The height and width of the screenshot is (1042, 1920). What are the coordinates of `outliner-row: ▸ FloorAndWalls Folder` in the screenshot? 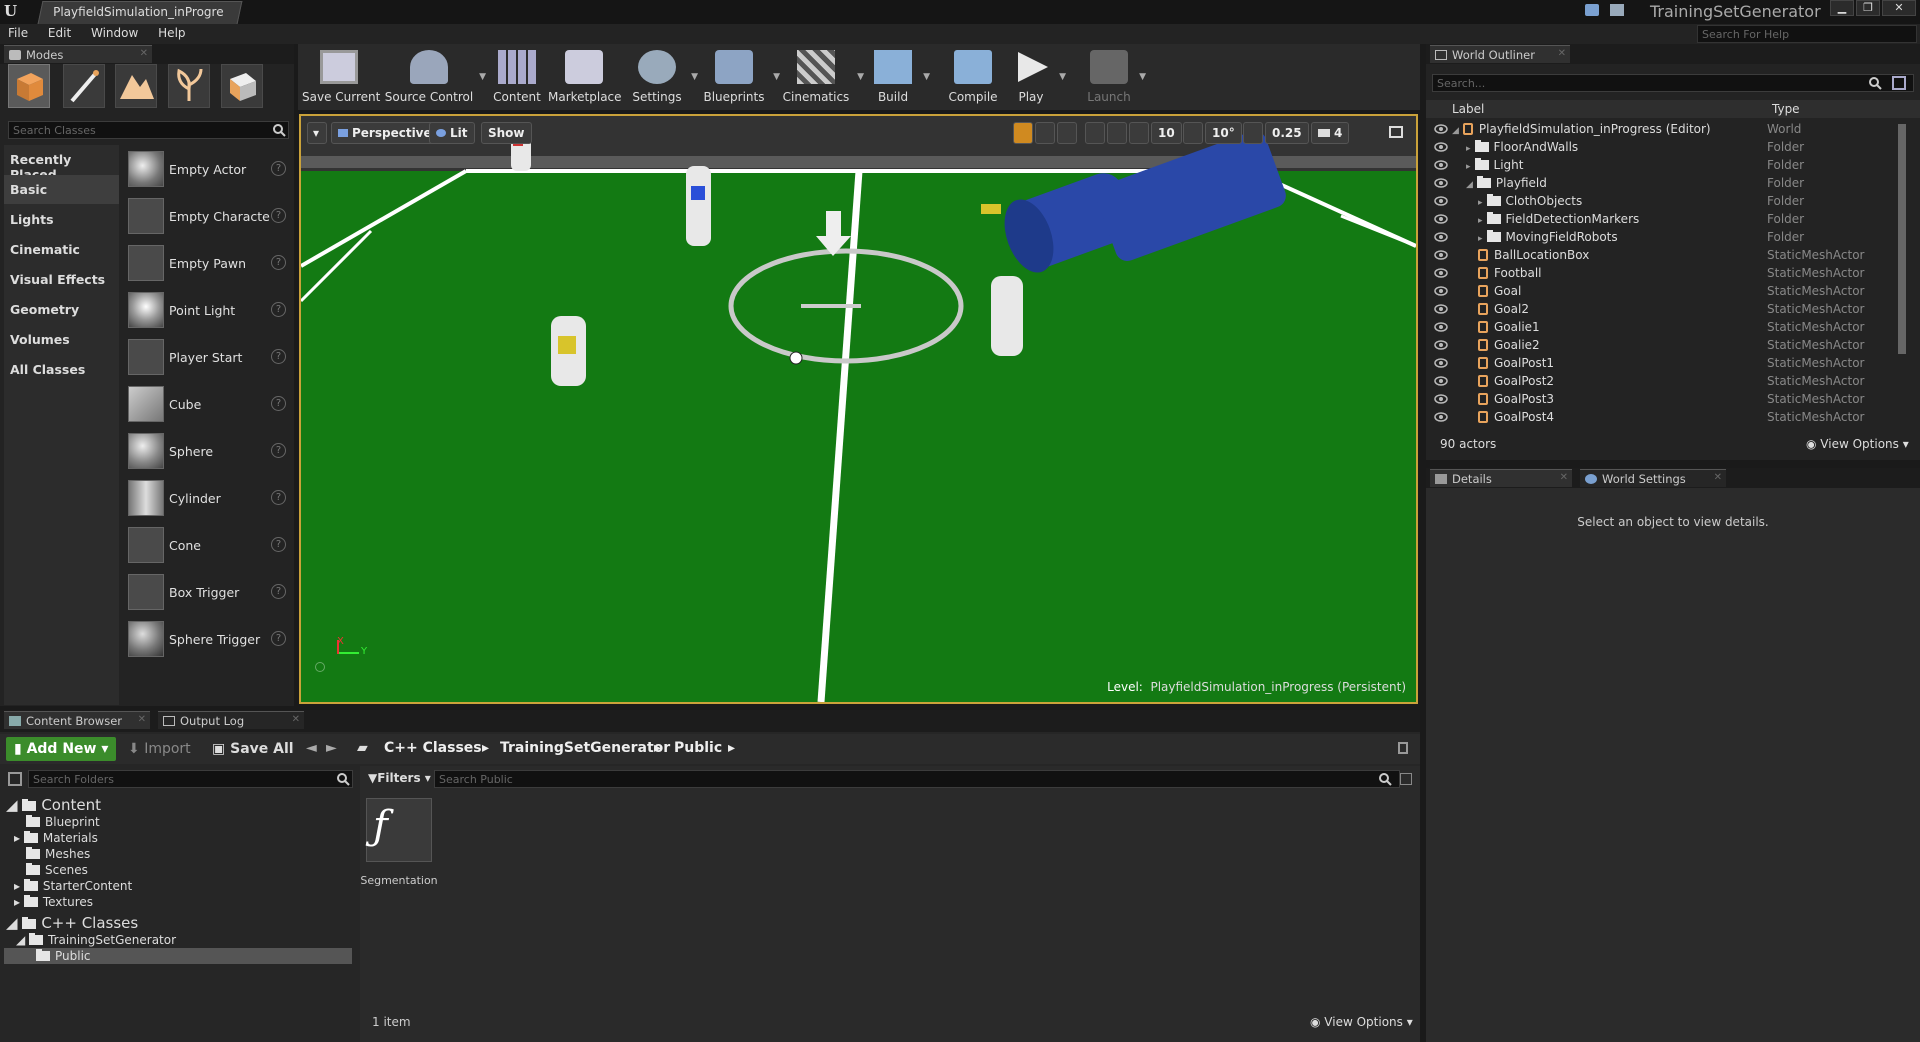 It's located at (1673, 147).